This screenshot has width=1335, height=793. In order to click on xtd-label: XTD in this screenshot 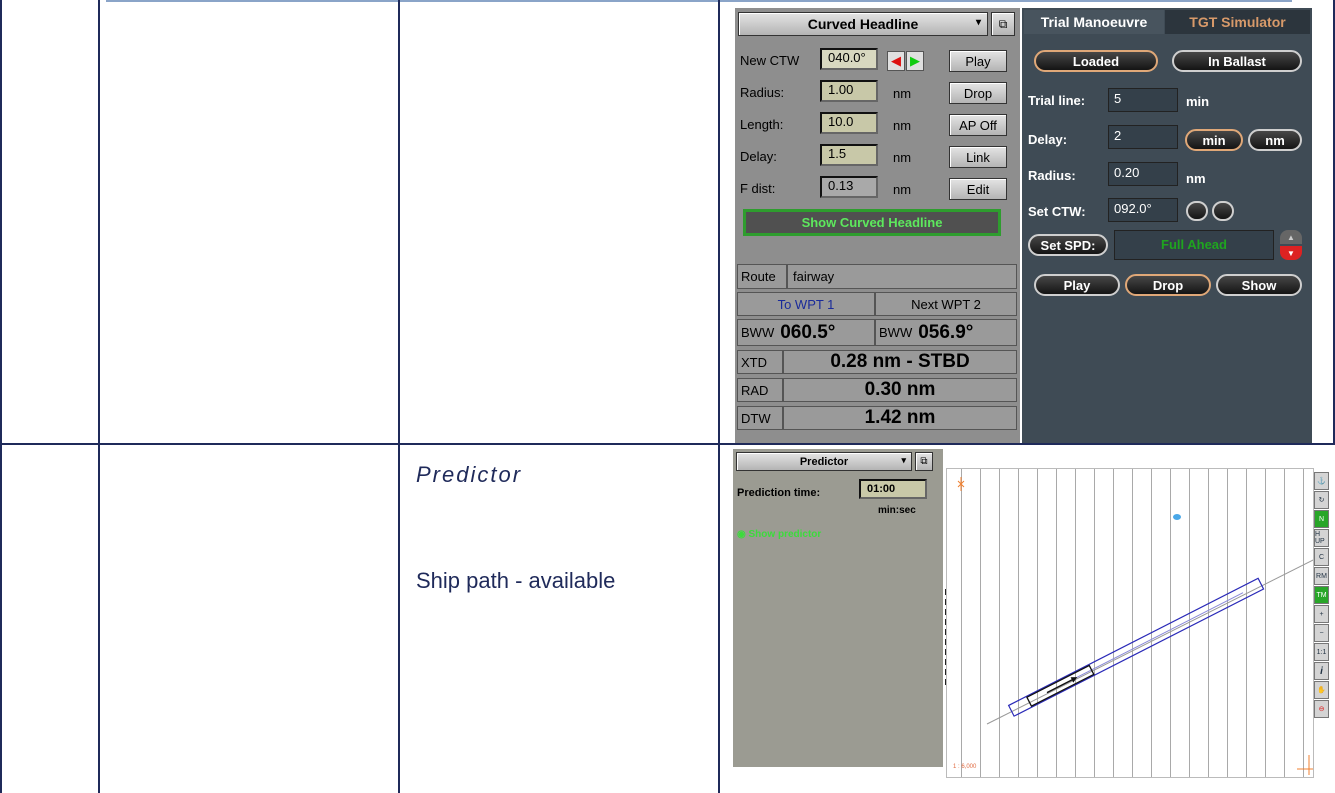, I will do `click(754, 362)`.